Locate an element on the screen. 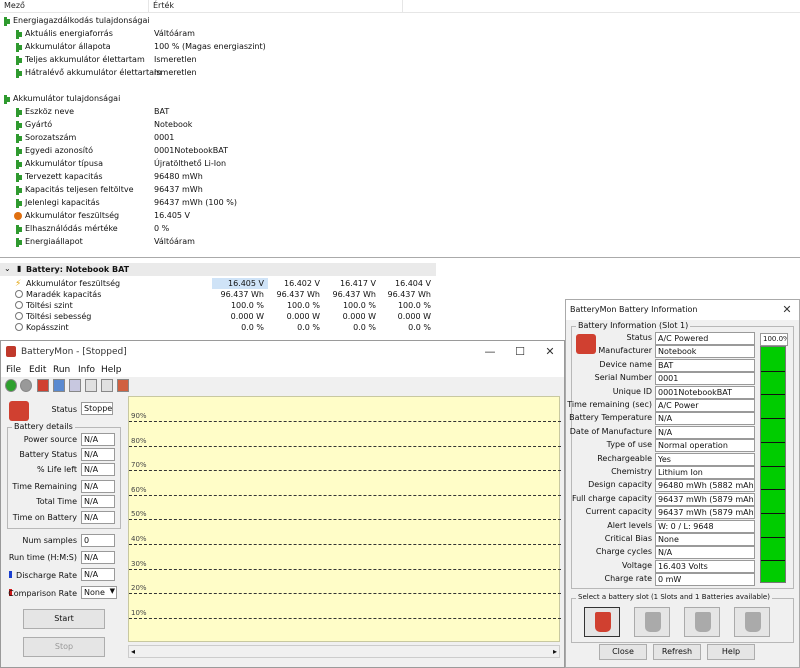 The height and width of the screenshot is (668, 800). grid-header: ⌄ ▮ Battery: Notebook BAT is located at coordinates (218, 269).